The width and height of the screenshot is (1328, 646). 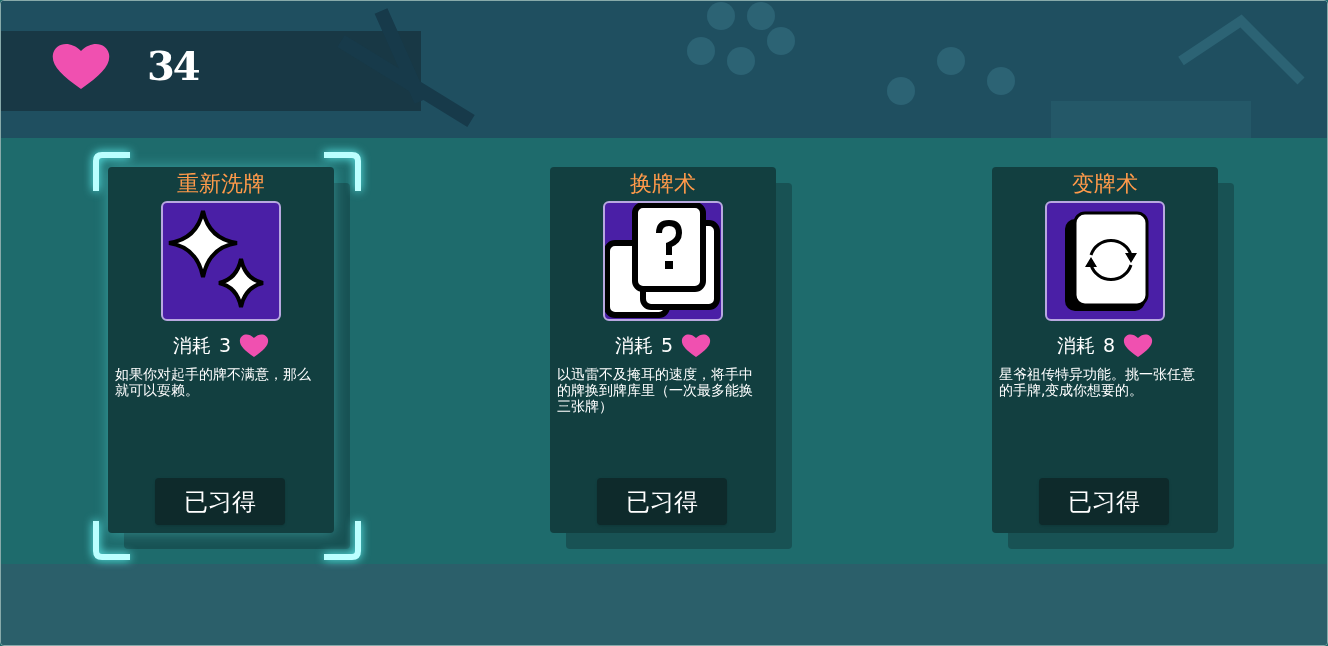 I want to click on cost-value: 5, so click(x=667, y=345).